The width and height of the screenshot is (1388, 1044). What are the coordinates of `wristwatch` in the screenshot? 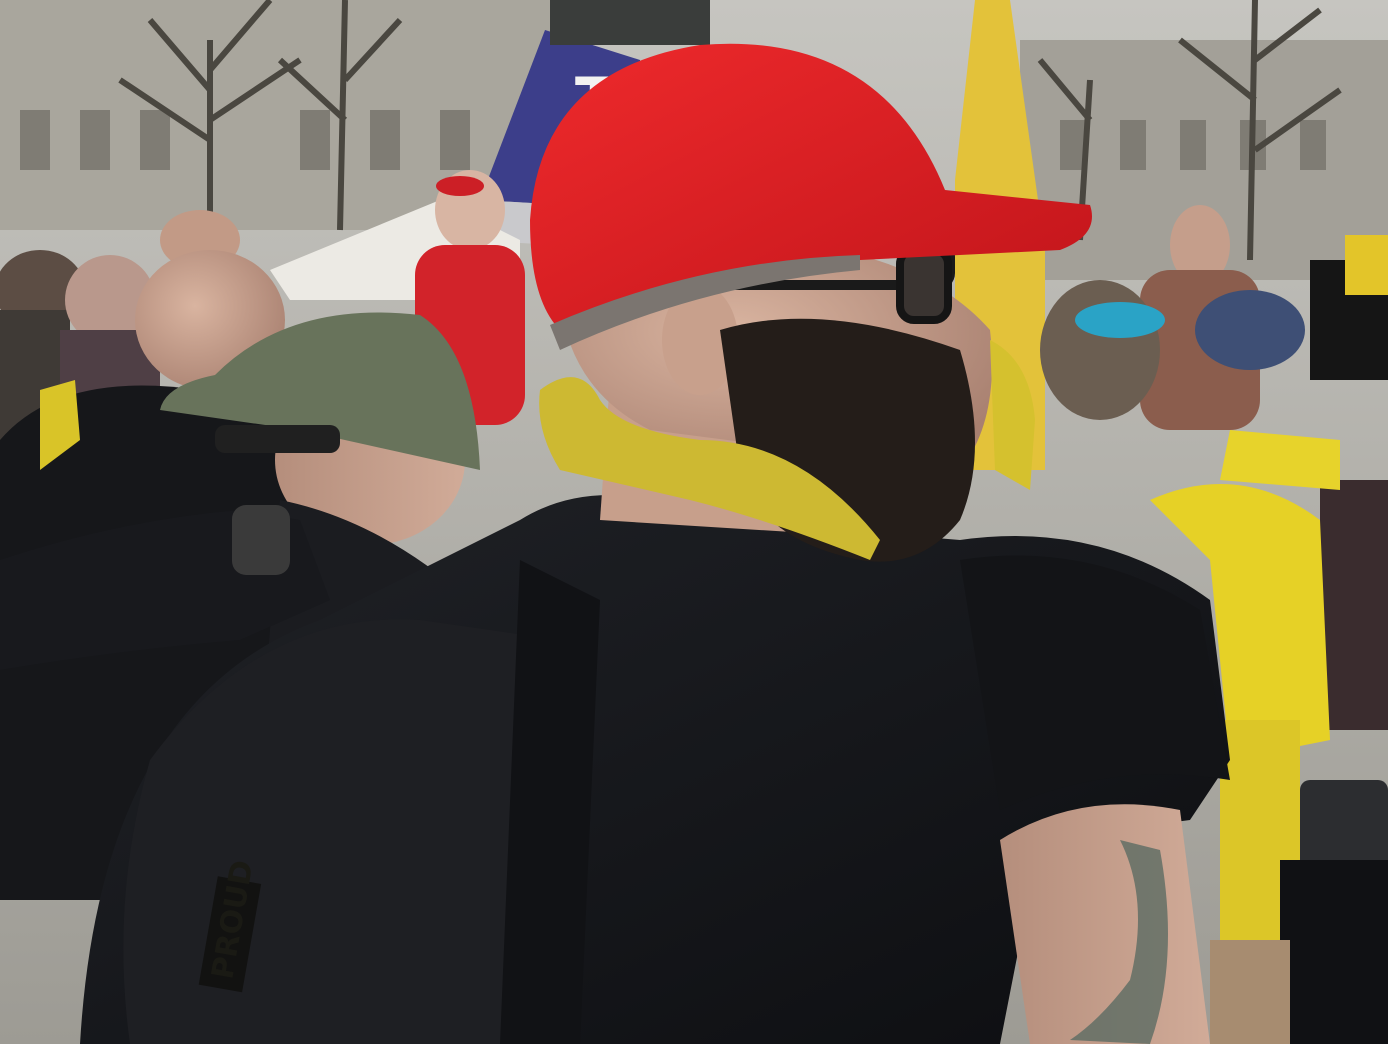 It's located at (261, 540).